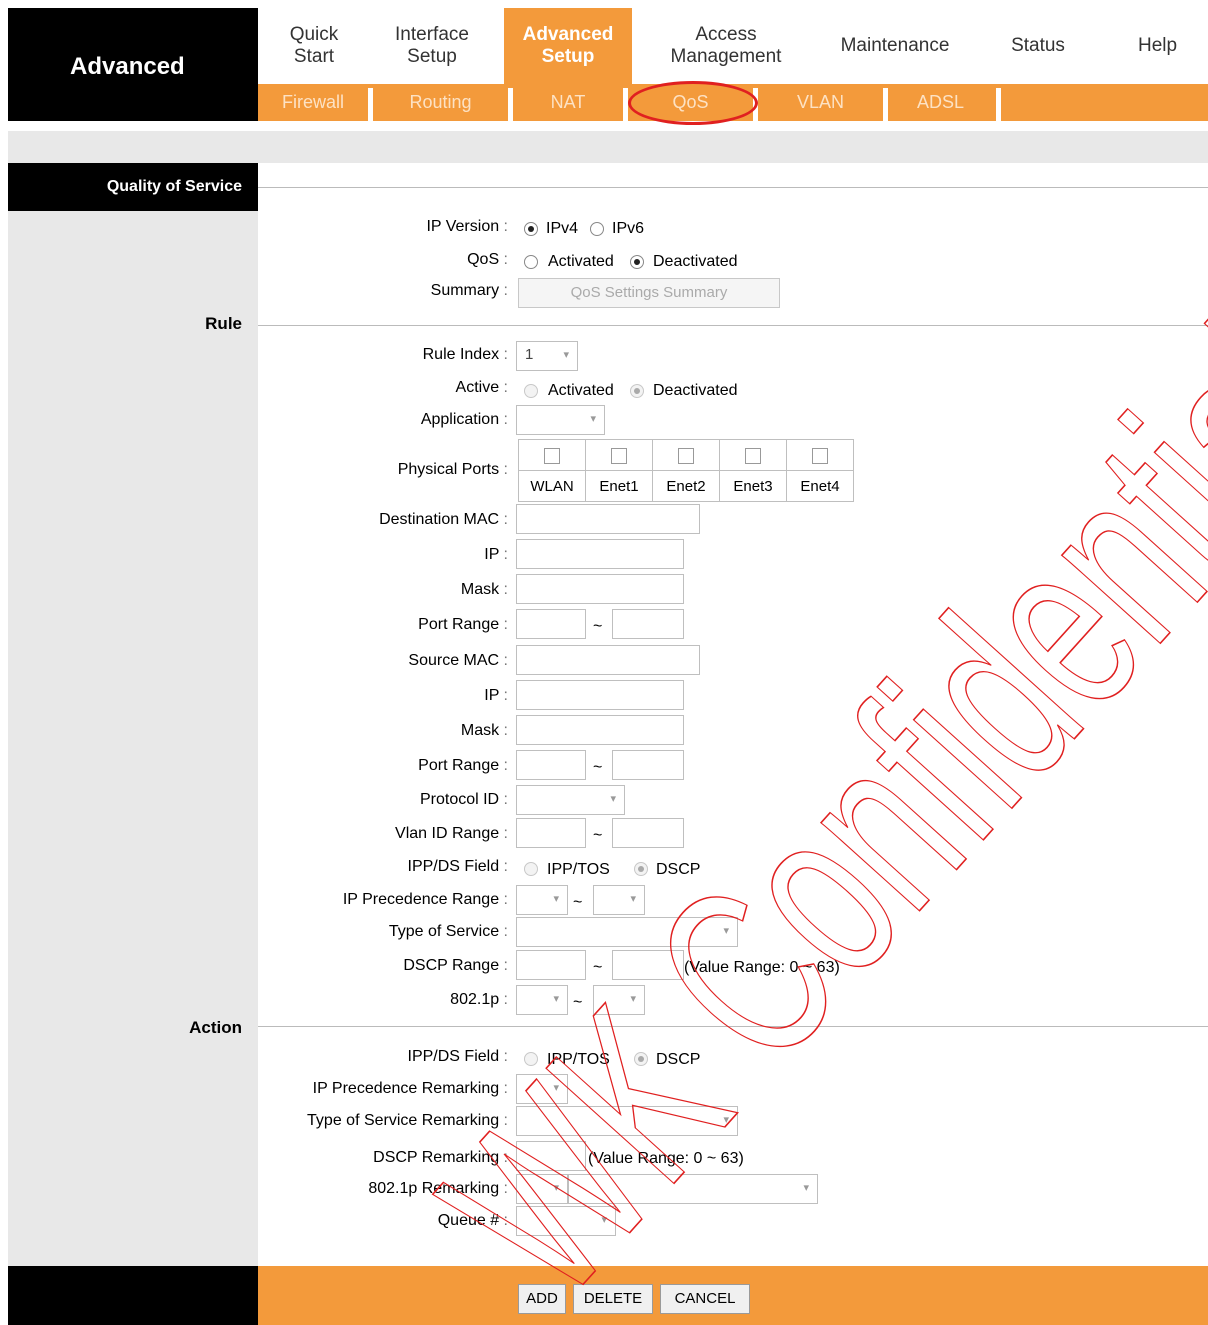 This screenshot has height=1325, width=1208. What do you see at coordinates (578, 1059) in the screenshot?
I see `action-ipp-tos-label: IPP/TOS` at bounding box center [578, 1059].